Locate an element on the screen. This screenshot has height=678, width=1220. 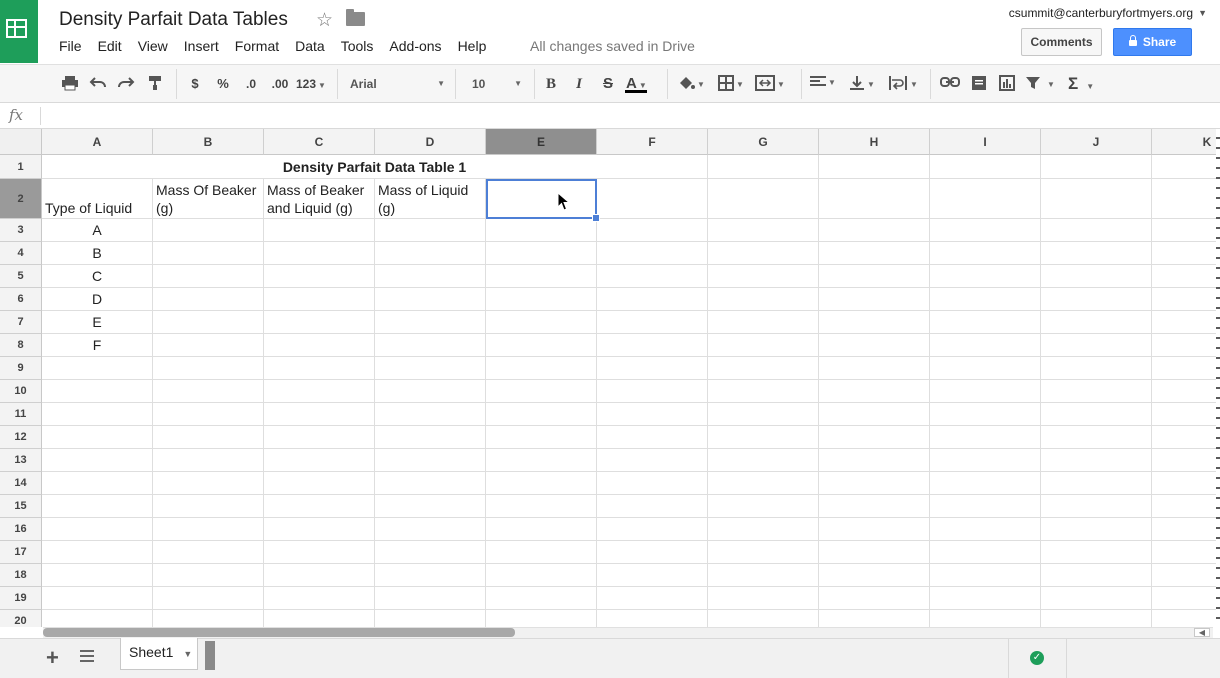
cell-k18 is located at coordinates (1186, 575).